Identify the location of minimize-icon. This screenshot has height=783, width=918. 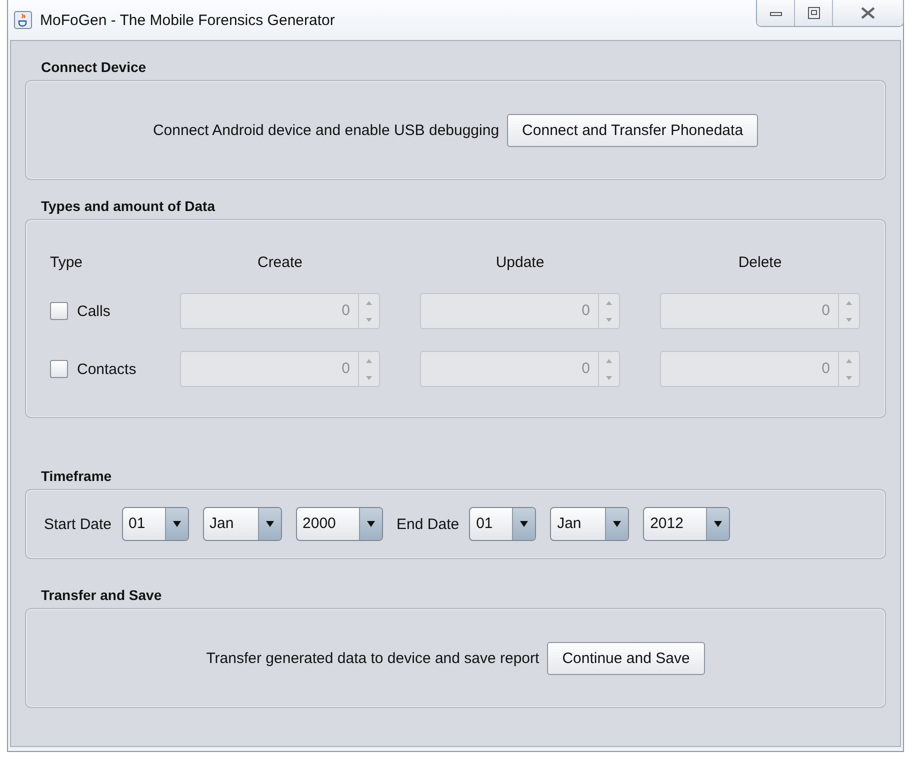
(776, 13).